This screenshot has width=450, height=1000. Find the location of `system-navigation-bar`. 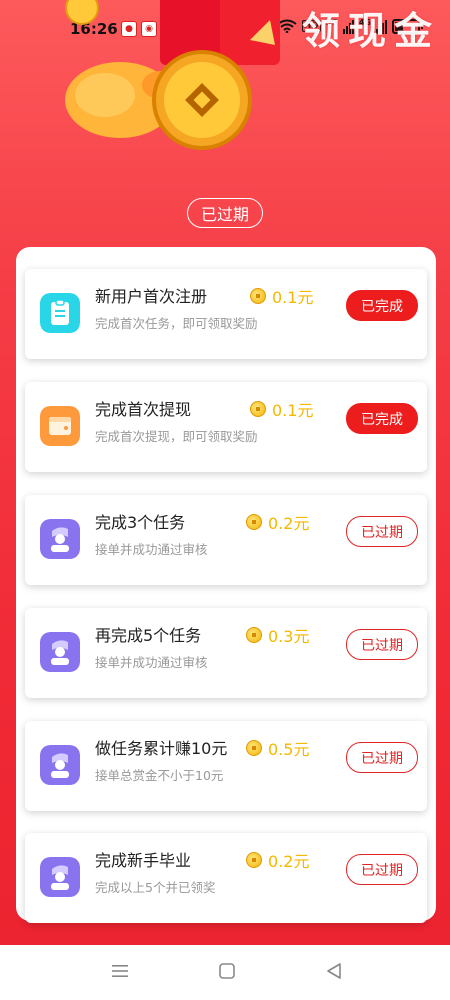

system-navigation-bar is located at coordinates (225, 972).